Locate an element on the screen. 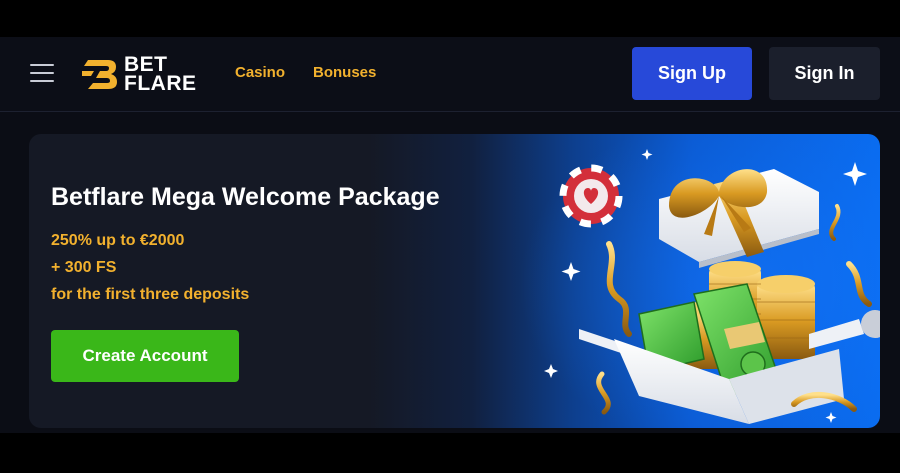  create-account-button: Create Account is located at coordinates (145, 356).